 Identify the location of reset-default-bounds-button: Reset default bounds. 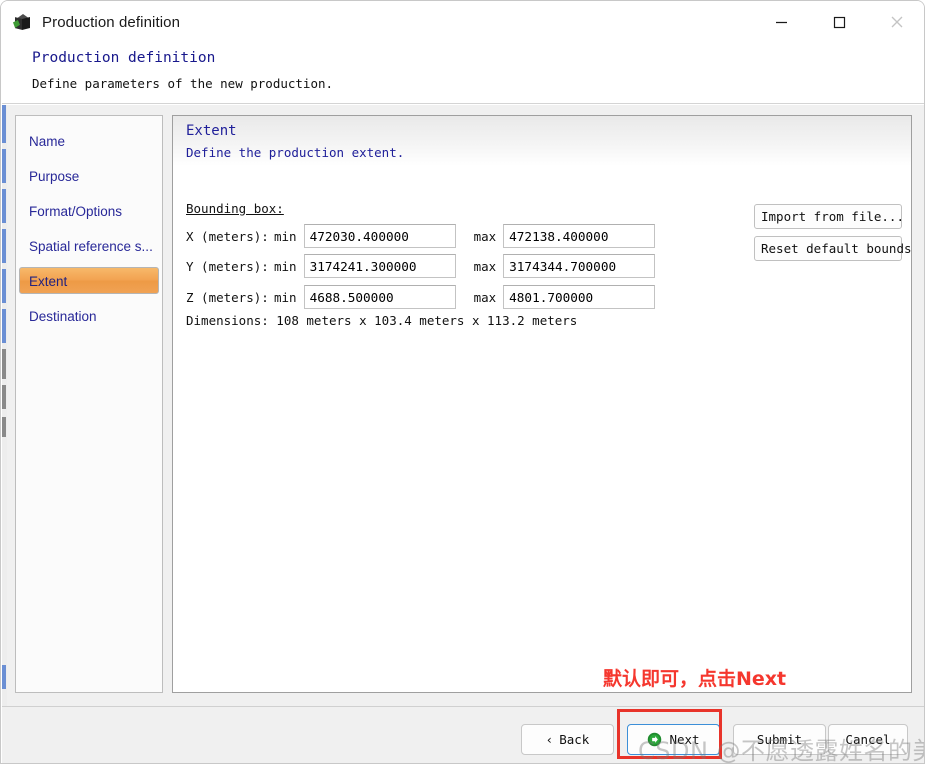
(832, 248).